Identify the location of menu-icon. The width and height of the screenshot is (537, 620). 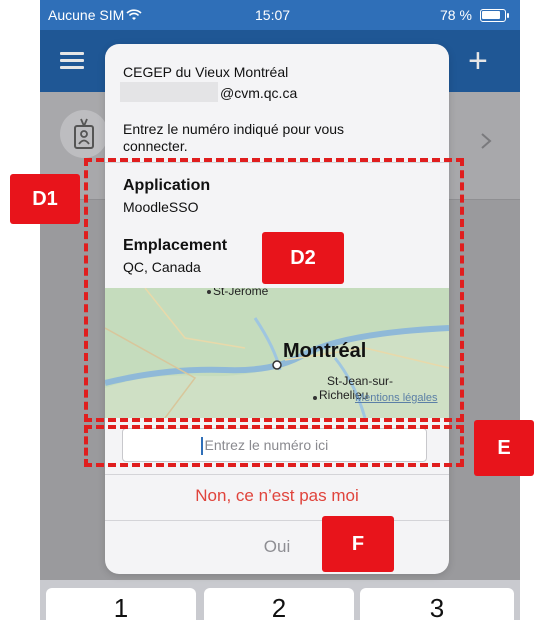
(72, 61).